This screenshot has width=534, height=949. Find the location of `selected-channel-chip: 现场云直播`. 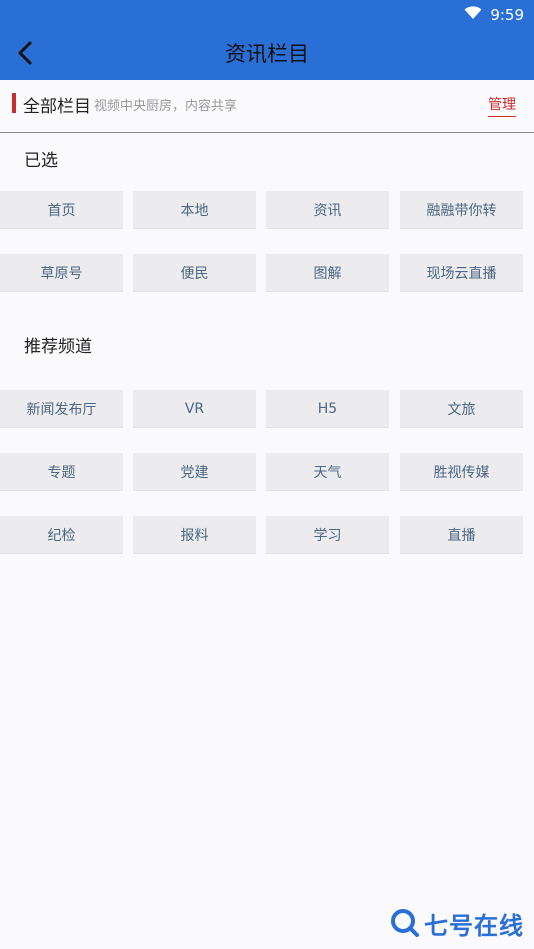

selected-channel-chip: 现场云直播 is located at coordinates (461, 272).